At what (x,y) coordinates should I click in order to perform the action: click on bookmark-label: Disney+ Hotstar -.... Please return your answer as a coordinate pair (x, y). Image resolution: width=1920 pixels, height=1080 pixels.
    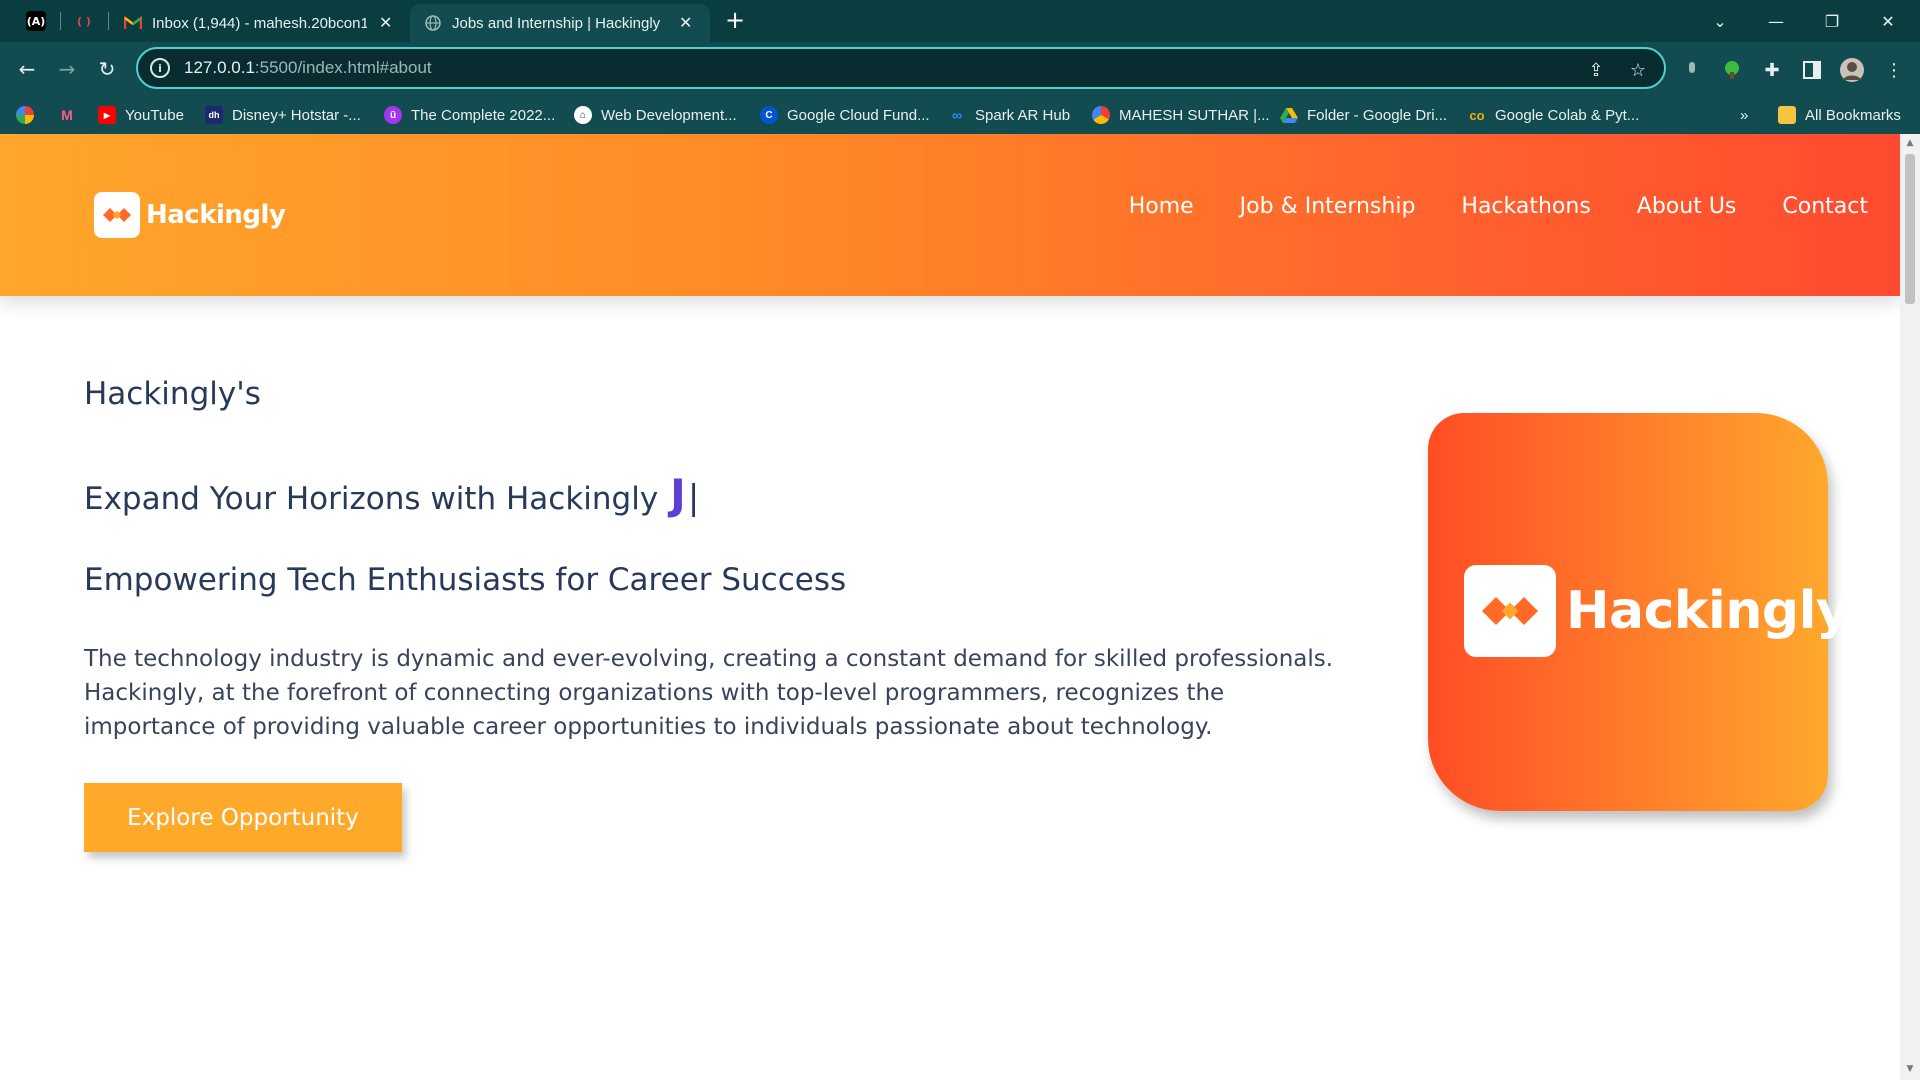
    Looking at the image, I should click on (296, 115).